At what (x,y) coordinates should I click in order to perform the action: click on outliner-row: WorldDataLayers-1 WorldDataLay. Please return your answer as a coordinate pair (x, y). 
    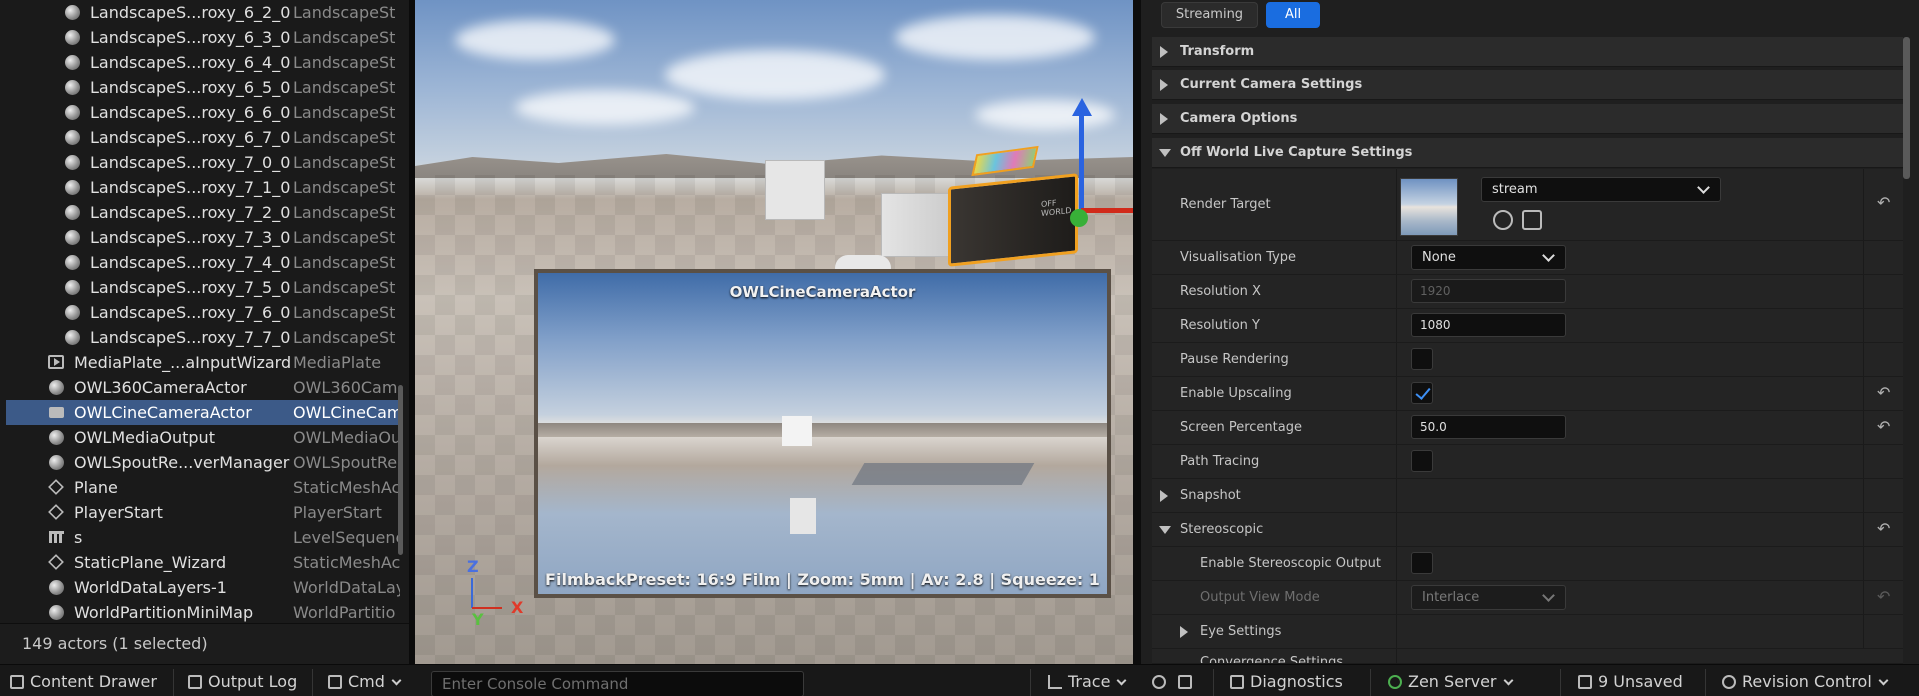
    Looking at the image, I should click on (203, 587).